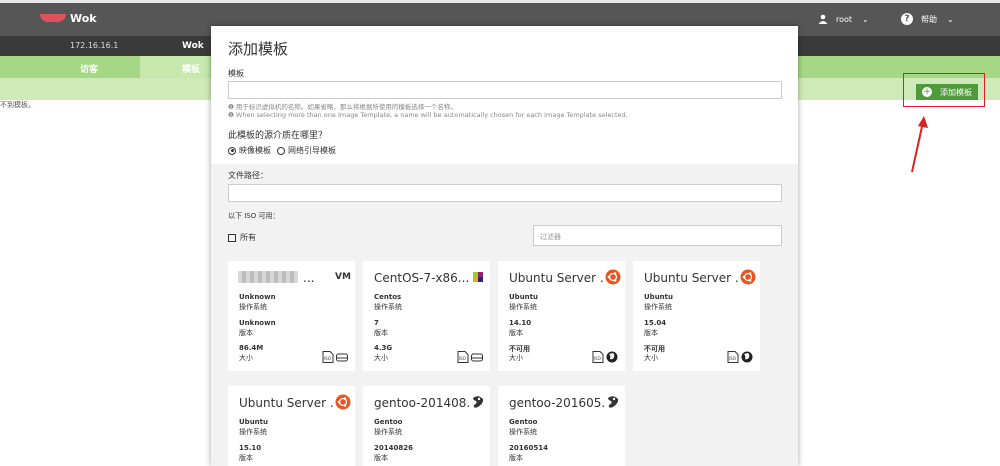 The height and width of the screenshot is (466, 1000). What do you see at coordinates (388, 297) in the screenshot?
I see `iso-distro: Centos` at bounding box center [388, 297].